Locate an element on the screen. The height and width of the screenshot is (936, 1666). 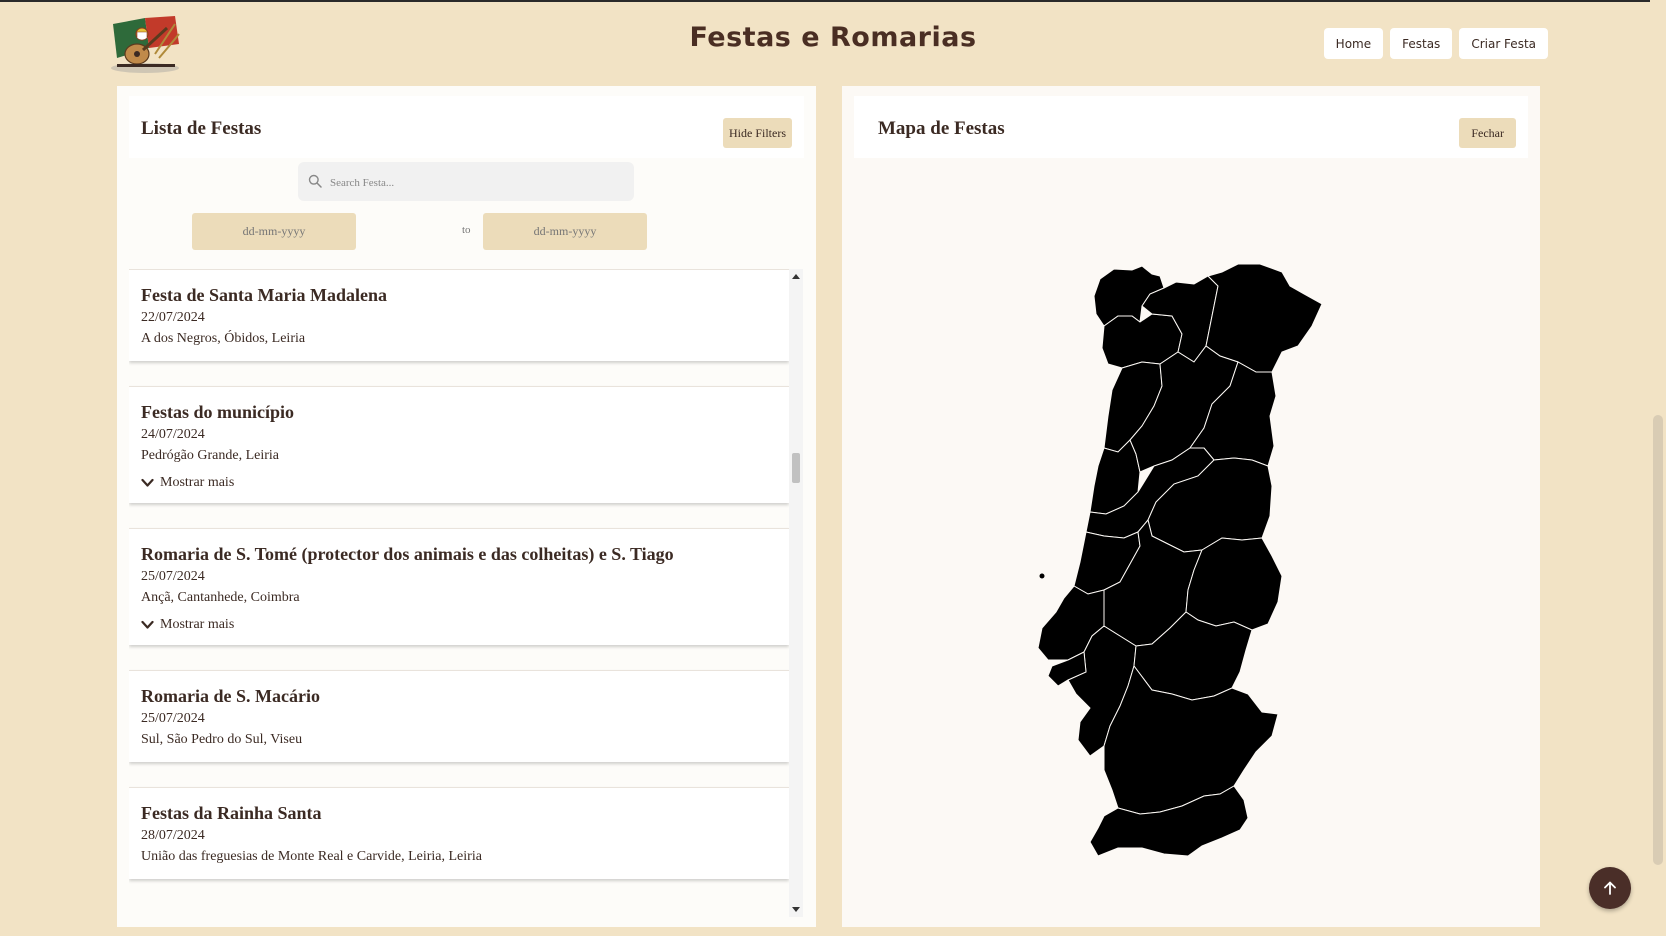
list-panel-header: Lista de Festas Hide Filters is located at coordinates (466, 127).